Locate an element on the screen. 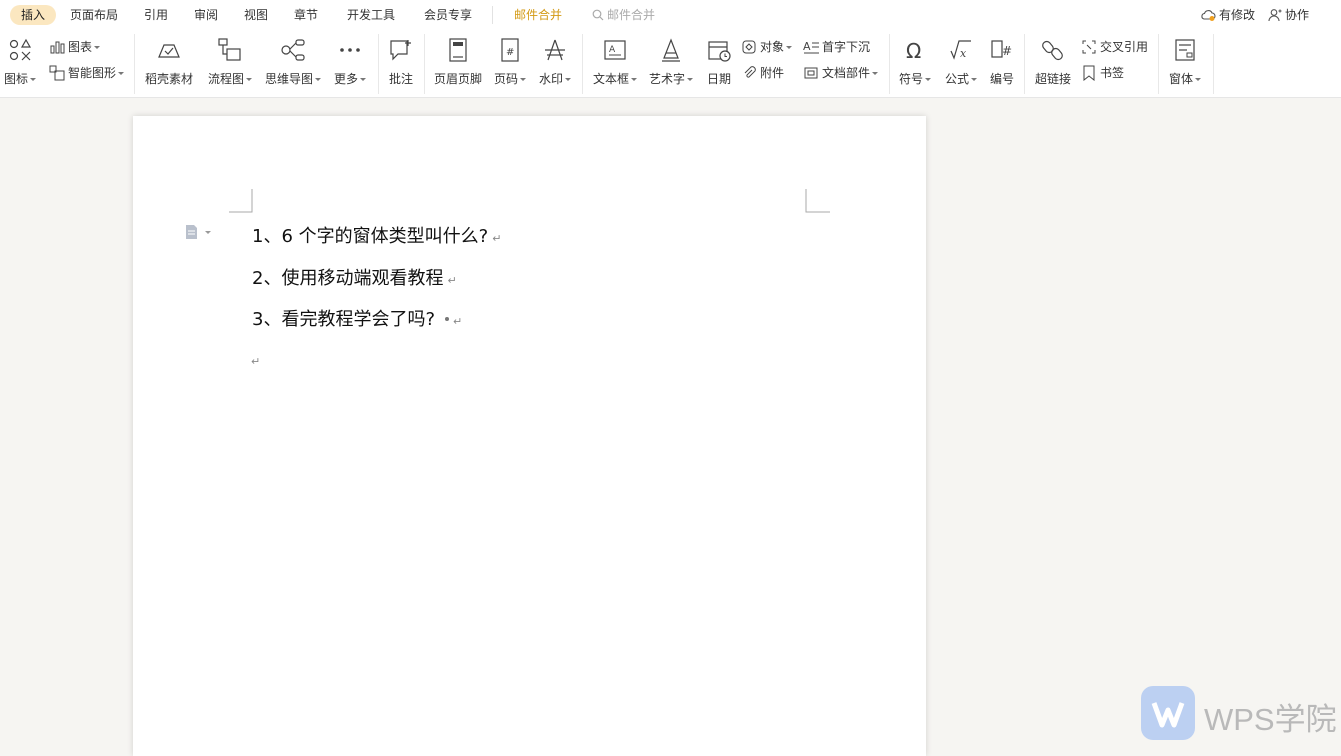  textbox-button: A 文本框 is located at coordinates (615, 63).